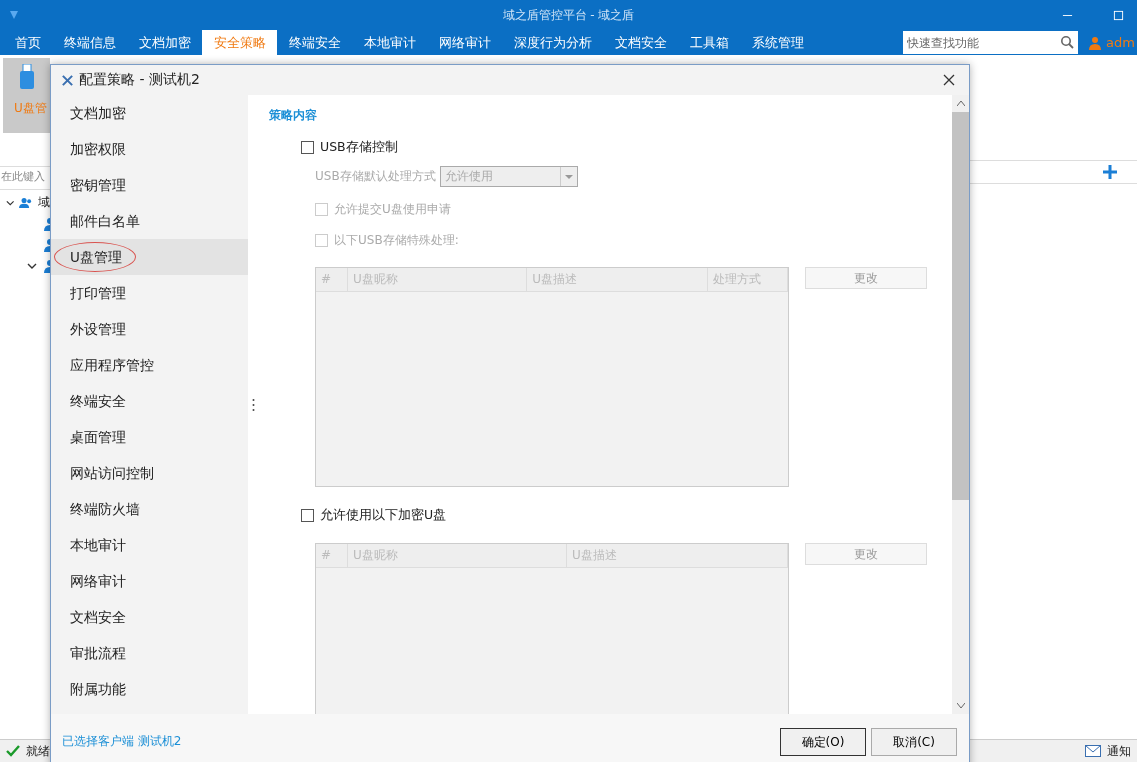 The width and height of the screenshot is (1137, 762). Describe the element at coordinates (149, 473) in the screenshot. I see `nav-item: 网站访问控制` at that location.